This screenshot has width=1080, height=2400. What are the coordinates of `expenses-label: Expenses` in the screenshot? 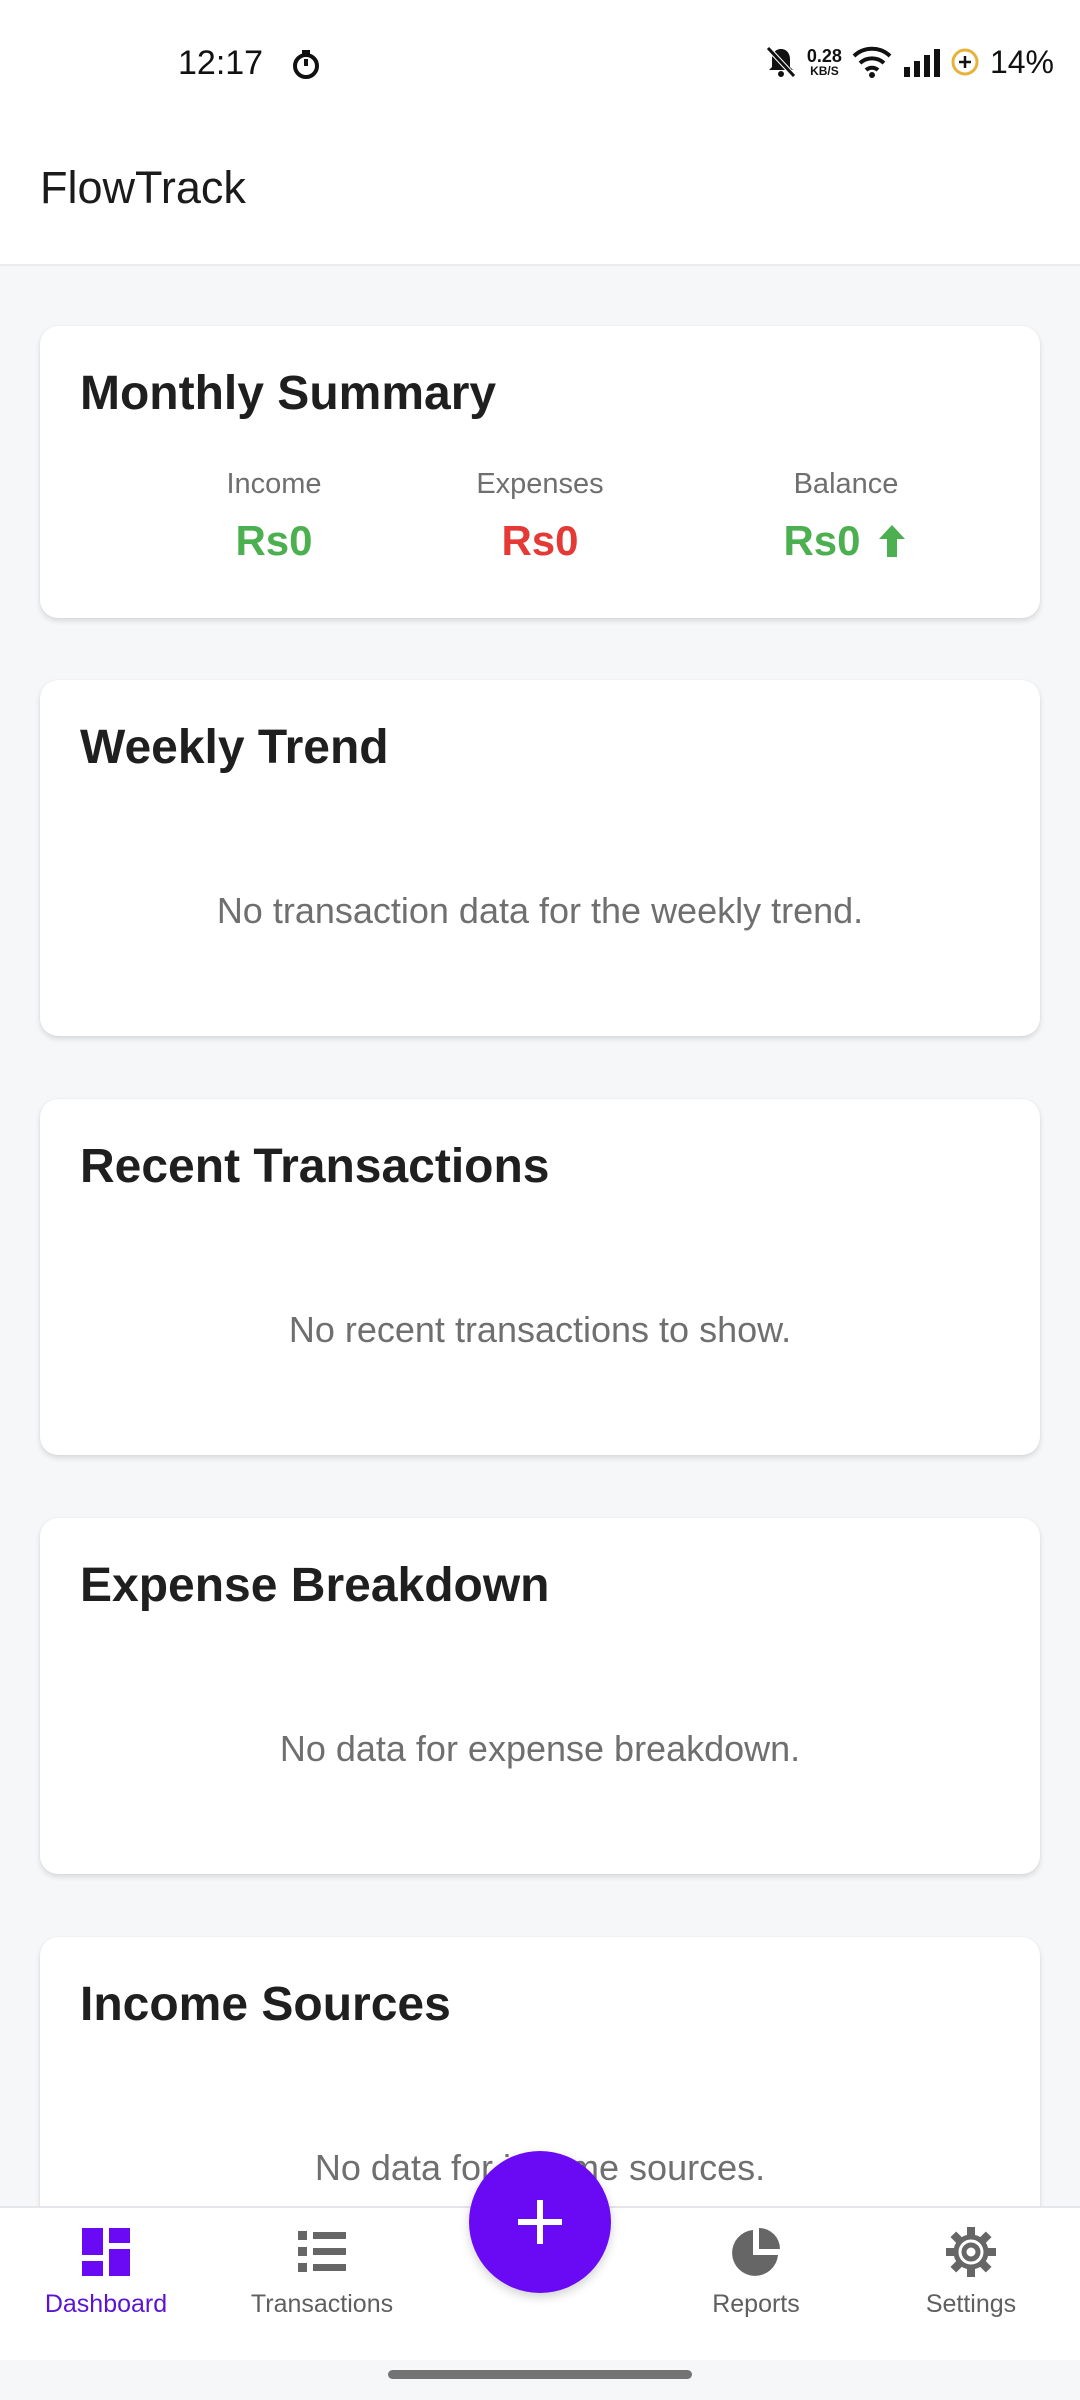 It's located at (540, 484).